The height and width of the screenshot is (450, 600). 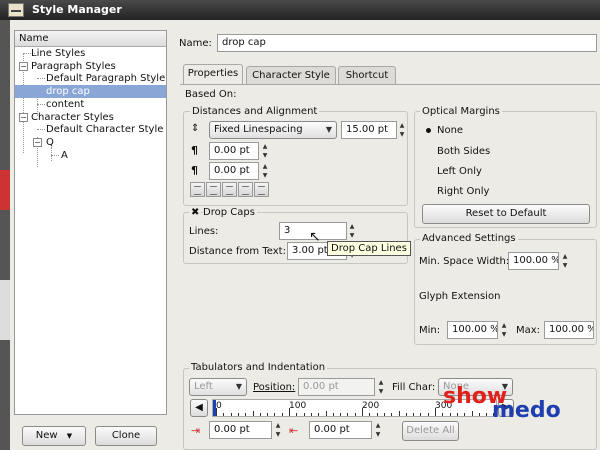 I want to click on tab-properties: Properties, so click(x=213, y=74).